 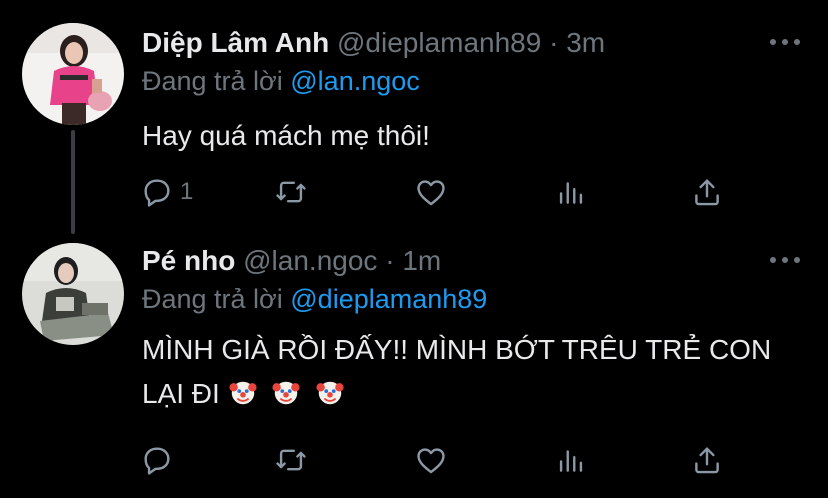 What do you see at coordinates (355, 81) in the screenshot?
I see `replying-to-mention: @lan.ngoc` at bounding box center [355, 81].